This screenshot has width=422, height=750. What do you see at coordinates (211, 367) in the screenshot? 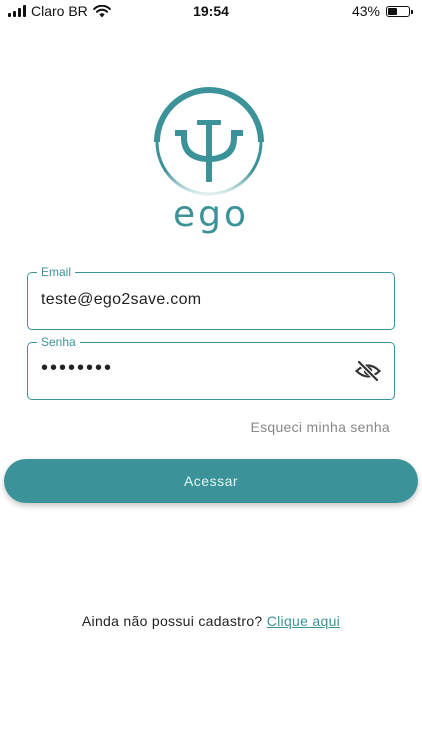
I see `password-field: Senha ••••••••` at bounding box center [211, 367].